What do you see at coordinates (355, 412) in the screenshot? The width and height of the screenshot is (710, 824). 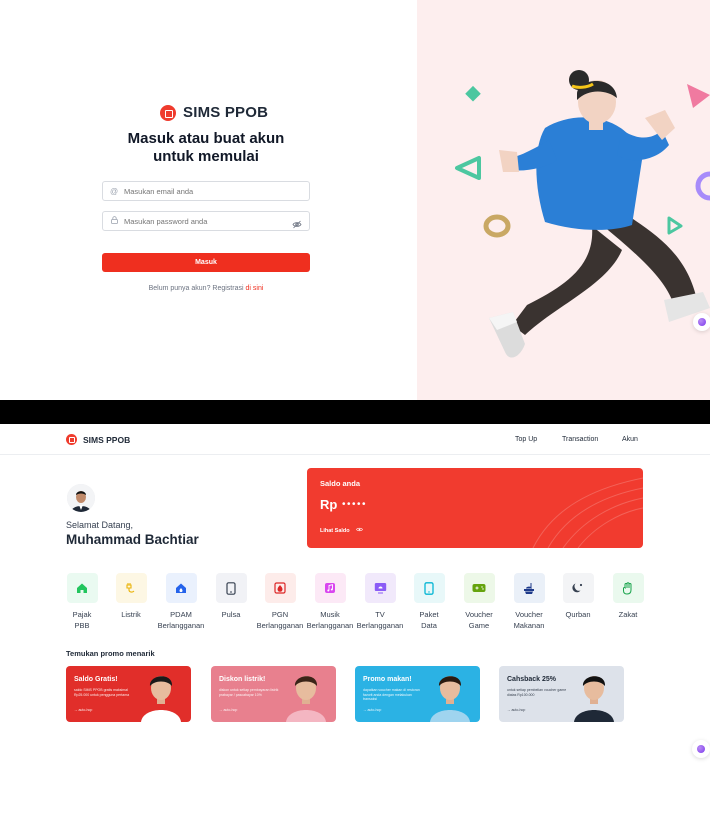 I see `screen-separator` at bounding box center [355, 412].